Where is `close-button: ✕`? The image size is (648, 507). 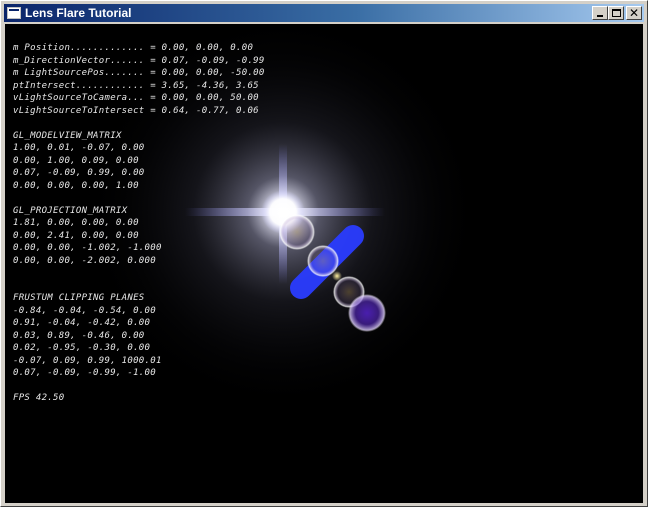
close-button: ✕ is located at coordinates (634, 13).